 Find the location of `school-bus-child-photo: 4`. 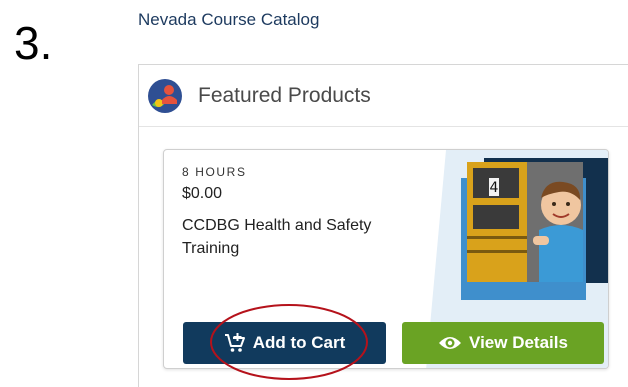

school-bus-child-photo: 4 is located at coordinates (529, 225).